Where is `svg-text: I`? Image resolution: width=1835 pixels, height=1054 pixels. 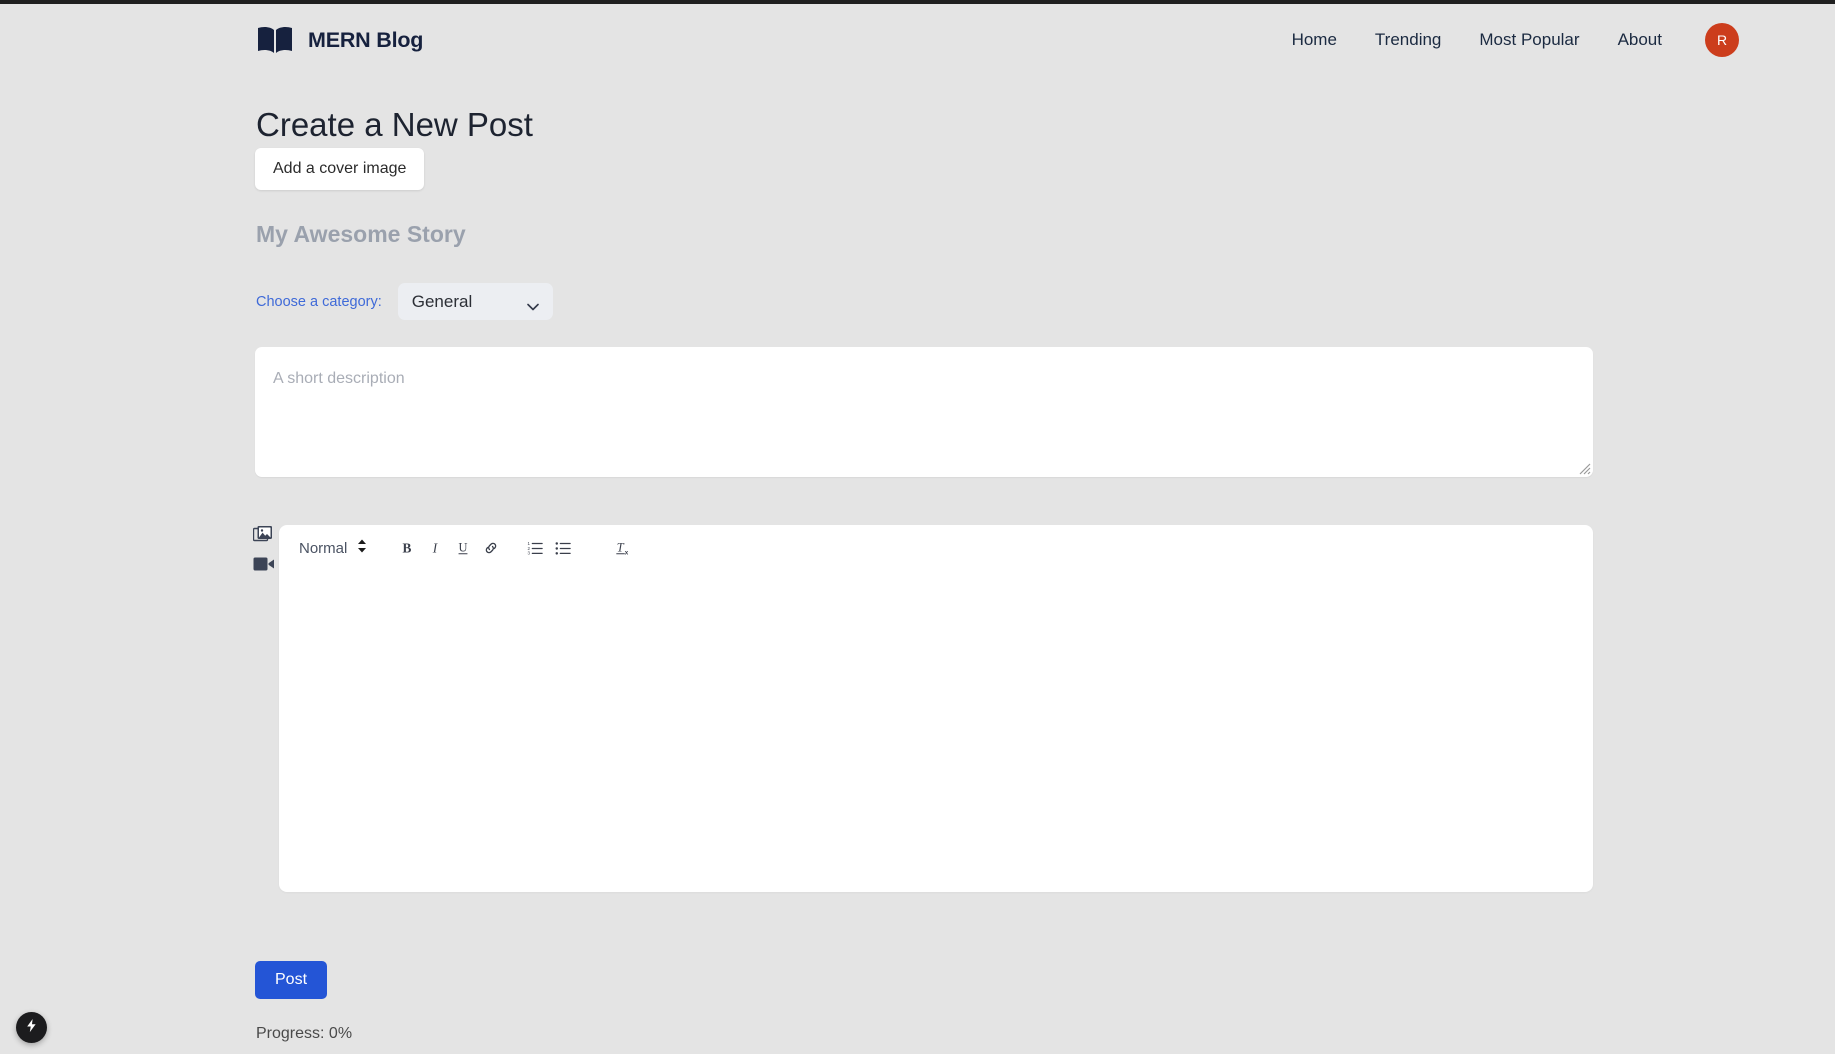
svg-text: I is located at coordinates (435, 547).